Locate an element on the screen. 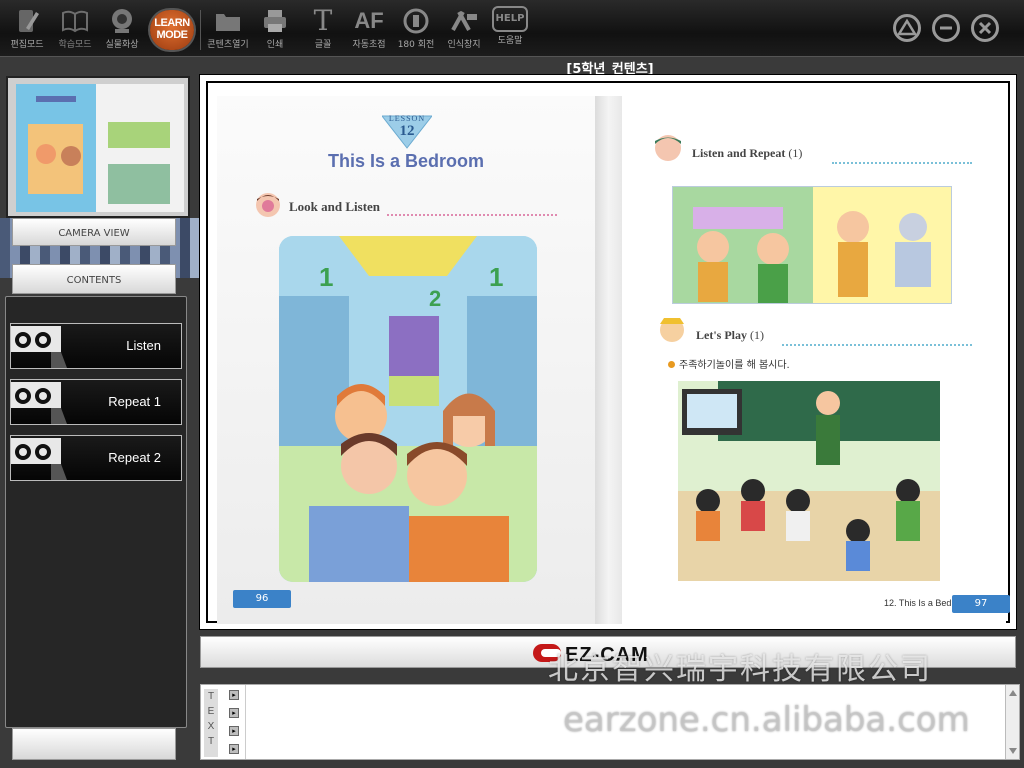 The height and width of the screenshot is (768, 1024). close-button is located at coordinates (985, 28).